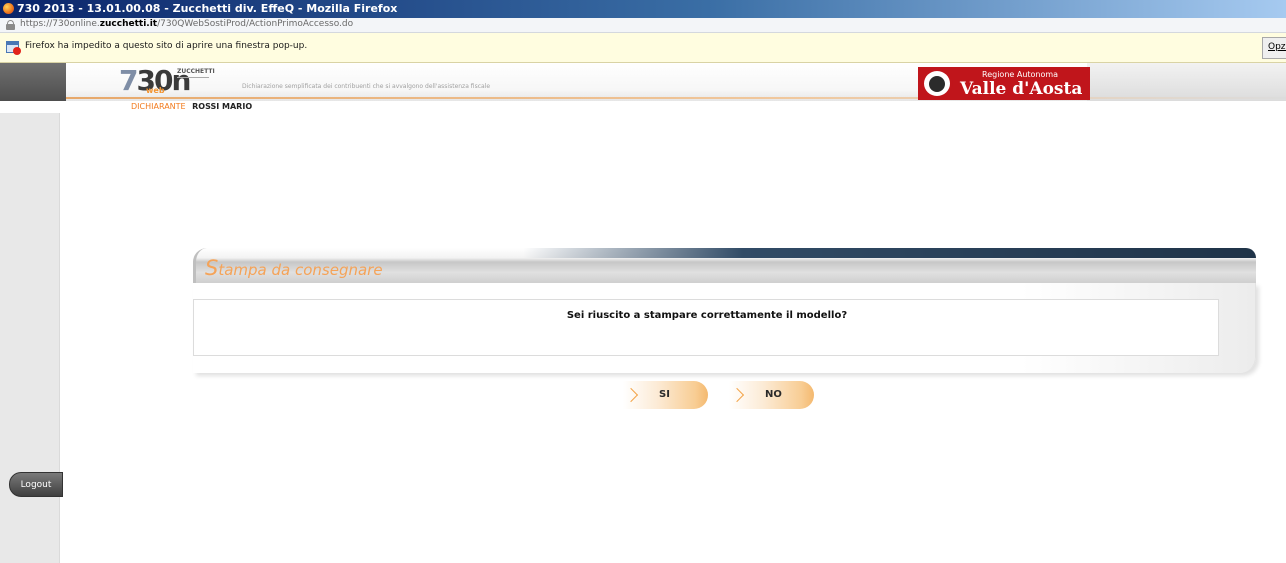 The height and width of the screenshot is (563, 1286). I want to click on lock-icon, so click(10, 25).